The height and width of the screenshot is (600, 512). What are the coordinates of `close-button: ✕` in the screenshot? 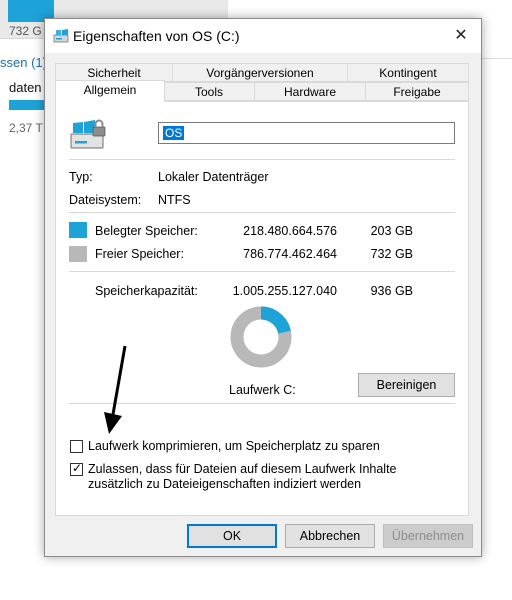 It's located at (461, 36).